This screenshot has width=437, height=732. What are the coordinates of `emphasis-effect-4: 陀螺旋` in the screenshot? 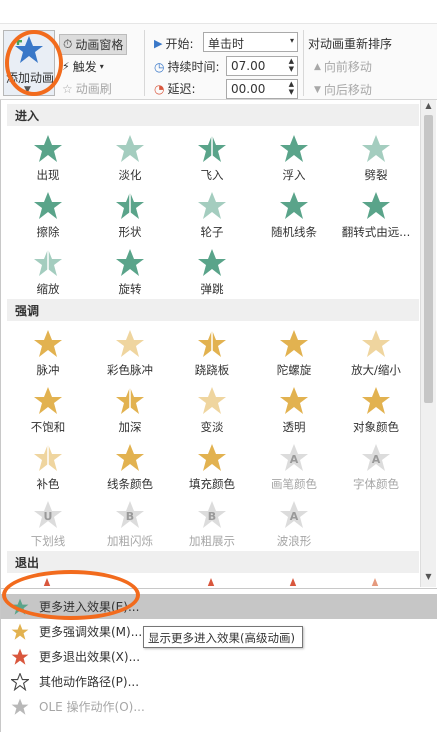 It's located at (294, 351).